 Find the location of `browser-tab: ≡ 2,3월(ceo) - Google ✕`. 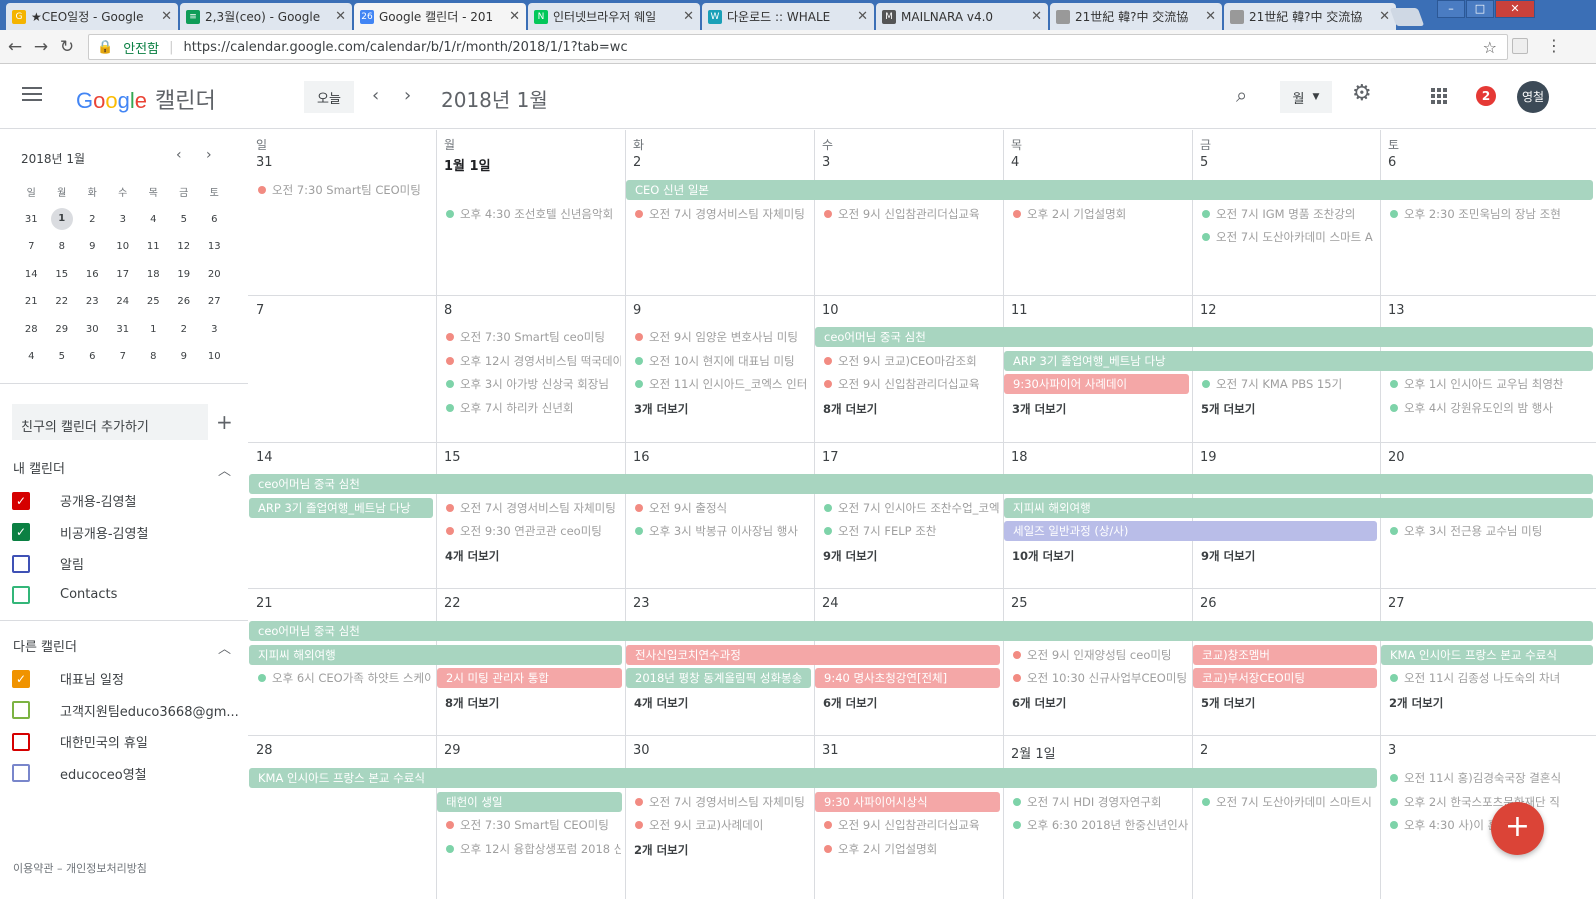

browser-tab: ≡ 2,3월(ceo) - Google ✕ is located at coordinates (266, 16).